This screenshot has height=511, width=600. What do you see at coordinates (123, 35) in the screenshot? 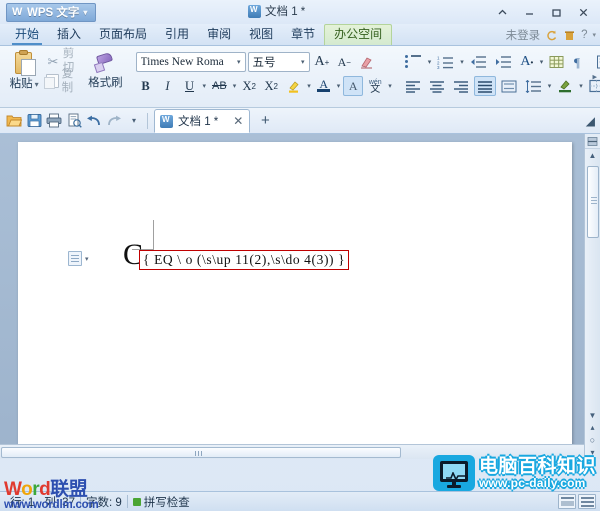
I see `tab-page-layout: 页面布局` at bounding box center [123, 35].